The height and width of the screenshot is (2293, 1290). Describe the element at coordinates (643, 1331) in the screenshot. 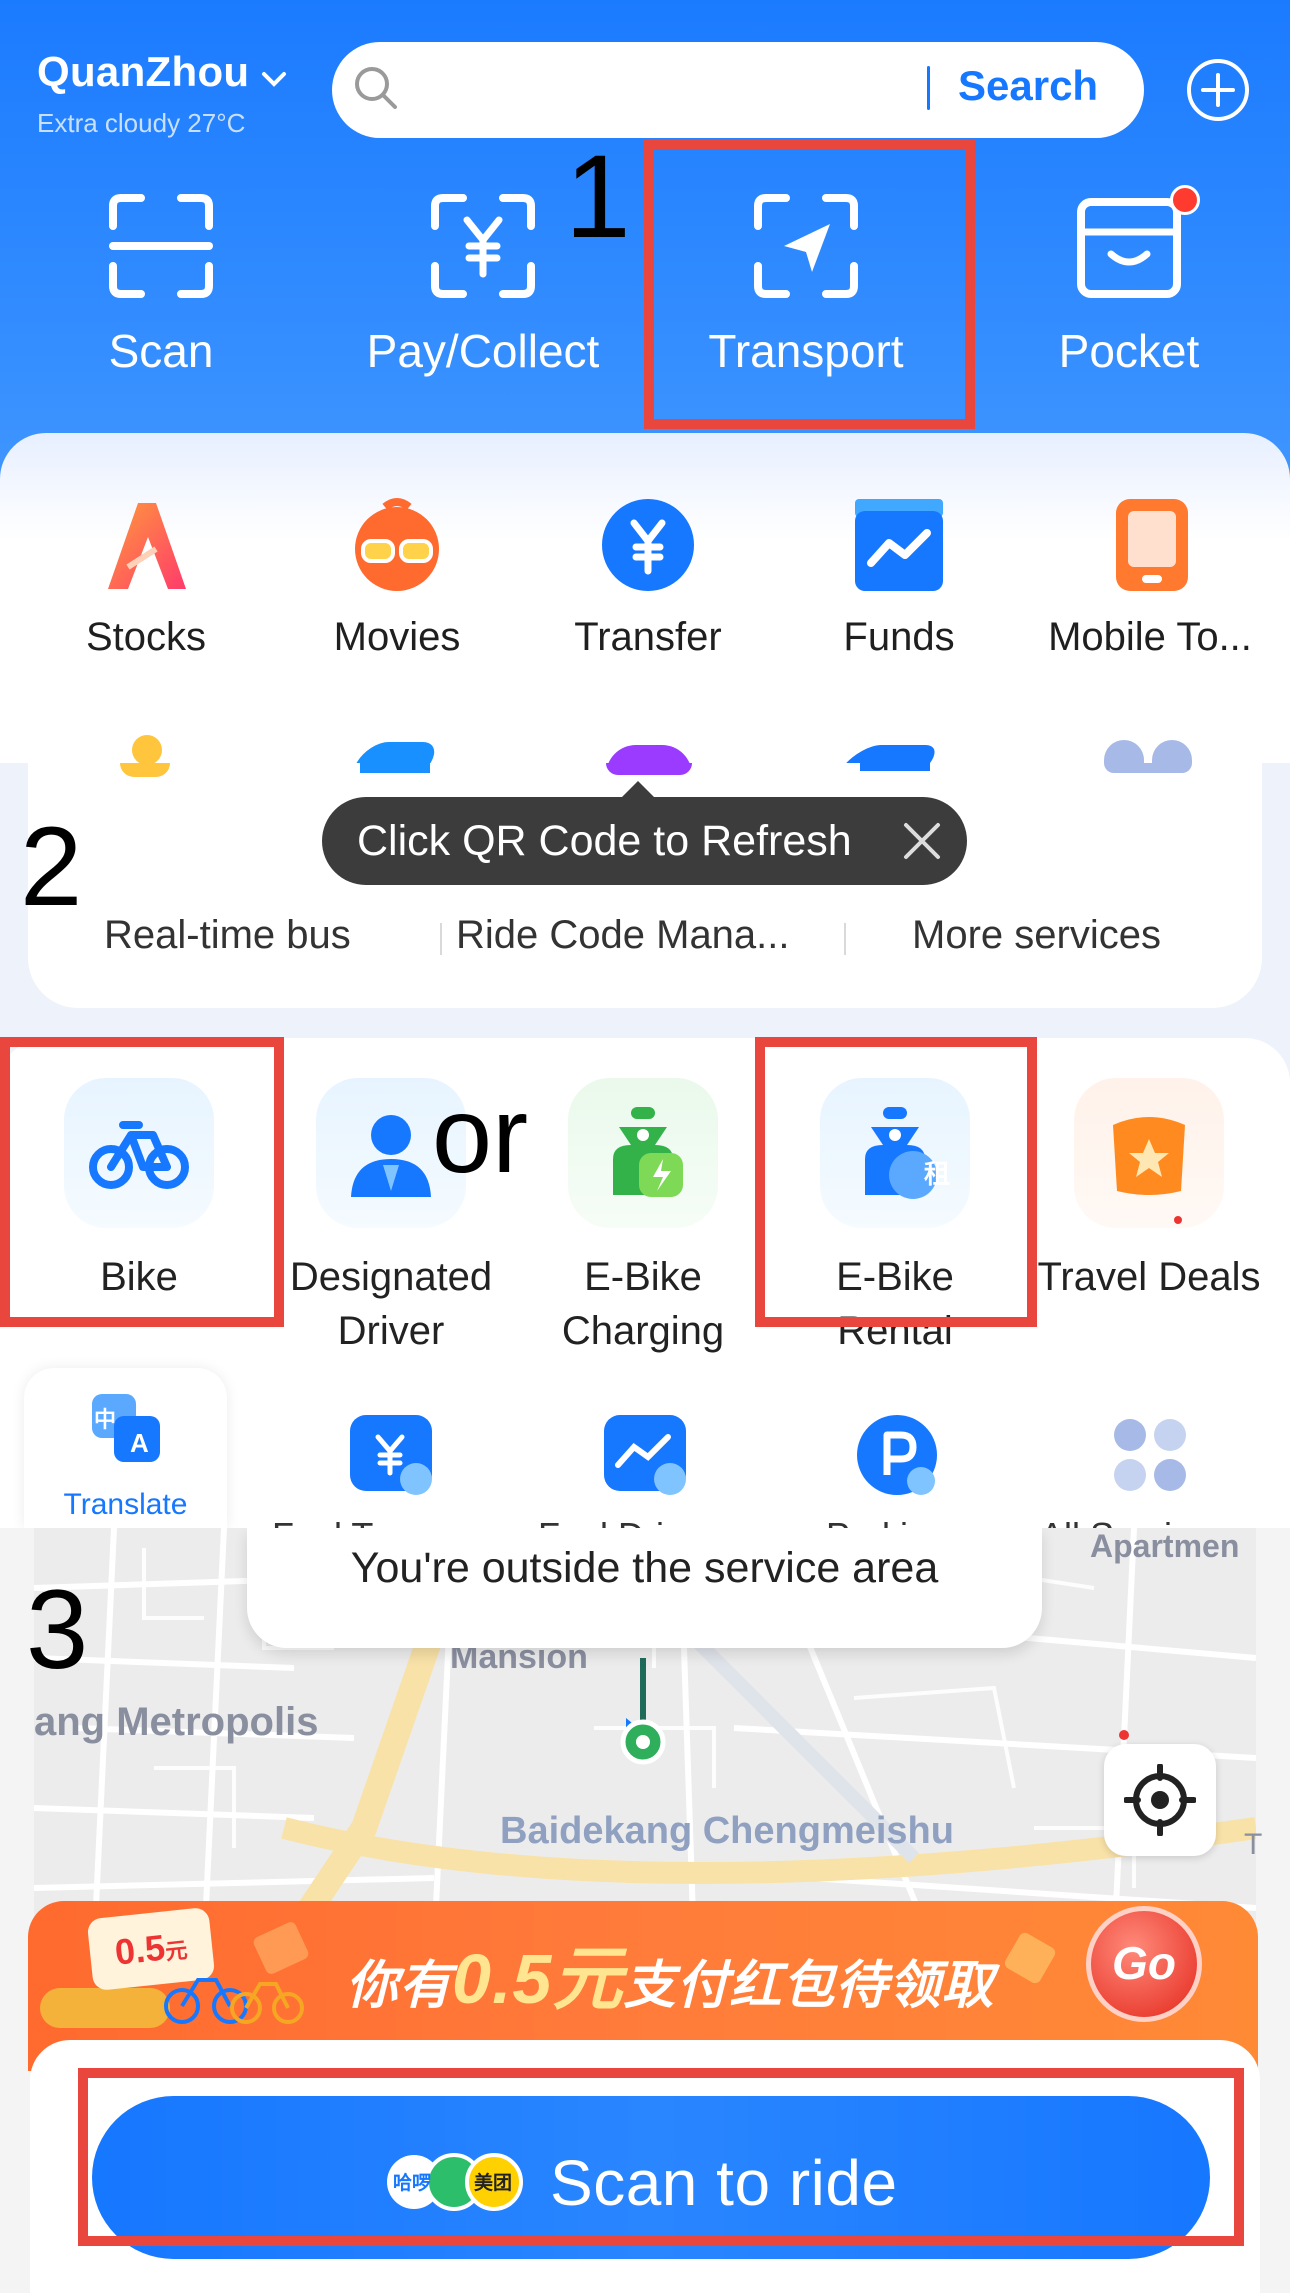

I see `charging-label-line2: Charging` at that location.